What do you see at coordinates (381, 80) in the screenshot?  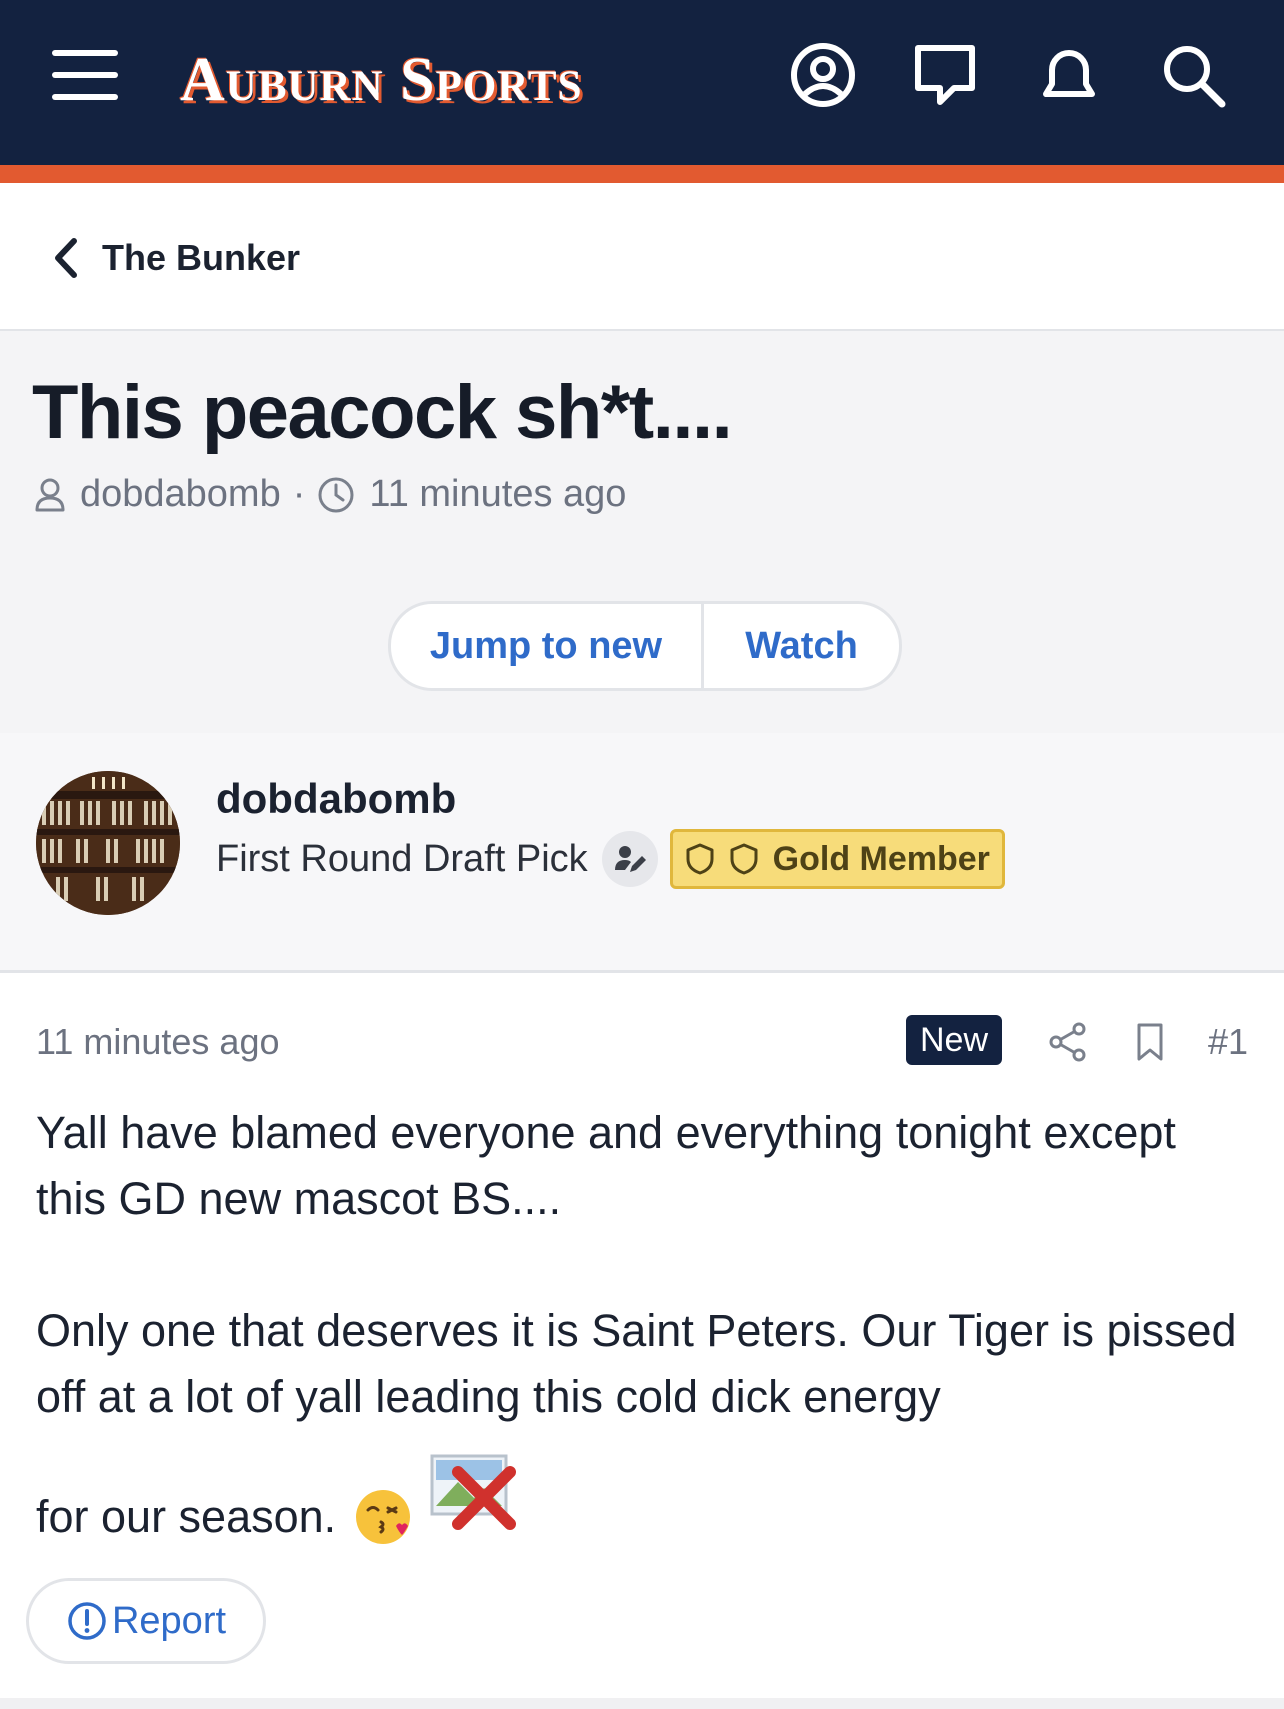 I see `site-logo: Auburn Sports` at bounding box center [381, 80].